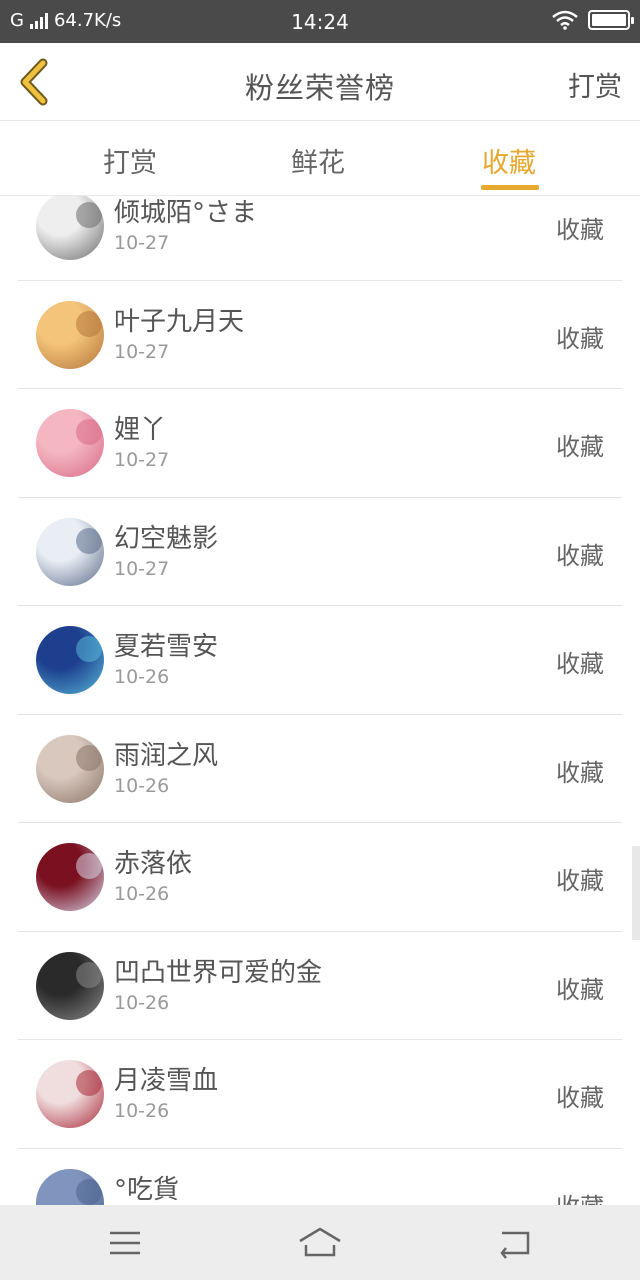 The width and height of the screenshot is (640, 1280). What do you see at coordinates (320, 1177) in the screenshot?
I see `list-item: °吃貨 收藏` at bounding box center [320, 1177].